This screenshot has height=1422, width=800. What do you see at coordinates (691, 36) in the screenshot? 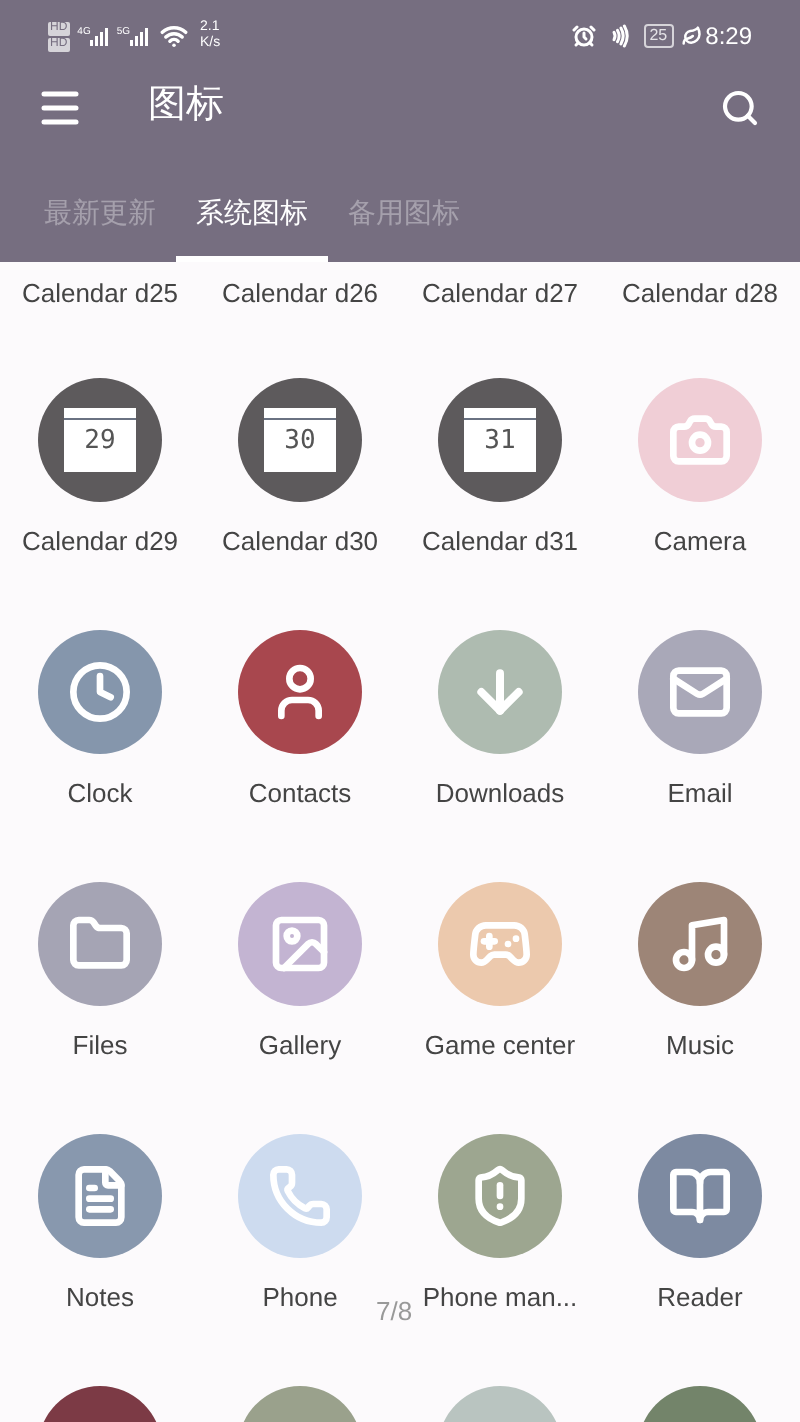
I see `leaf-icon` at bounding box center [691, 36].